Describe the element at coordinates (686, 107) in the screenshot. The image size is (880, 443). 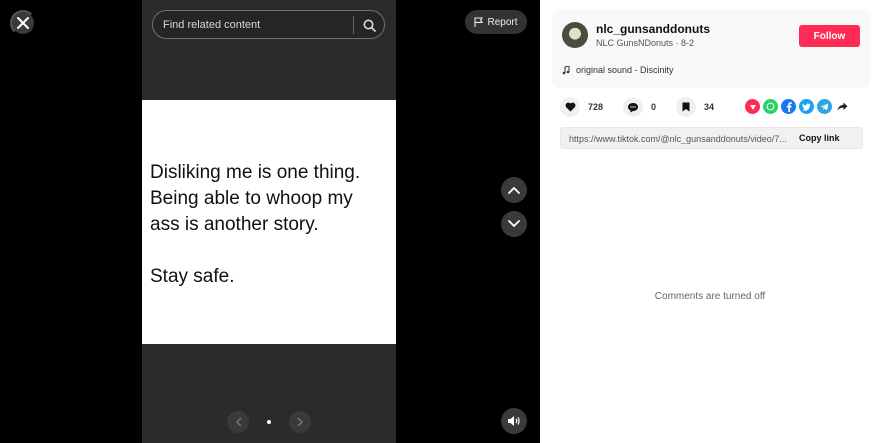
I see `bookmark-icon` at that location.